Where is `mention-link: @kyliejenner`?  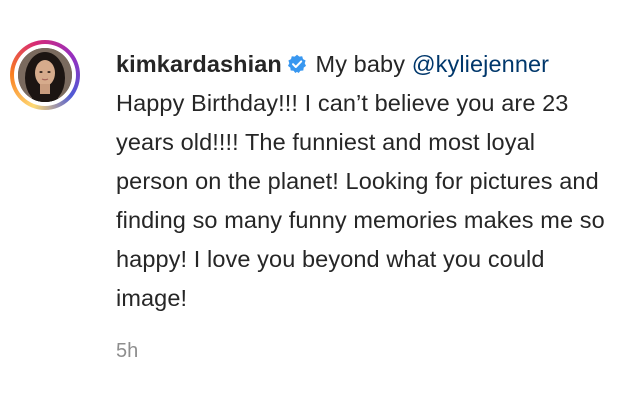
mention-link: @kyliejenner is located at coordinates (480, 64).